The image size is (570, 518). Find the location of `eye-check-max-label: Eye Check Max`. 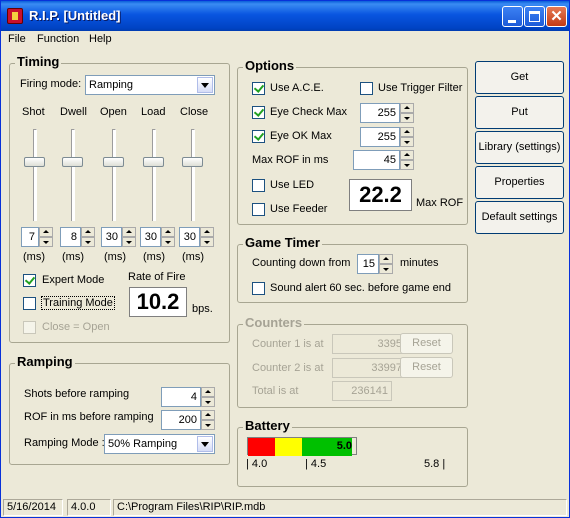

eye-check-max-label: Eye Check Max is located at coordinates (308, 112).